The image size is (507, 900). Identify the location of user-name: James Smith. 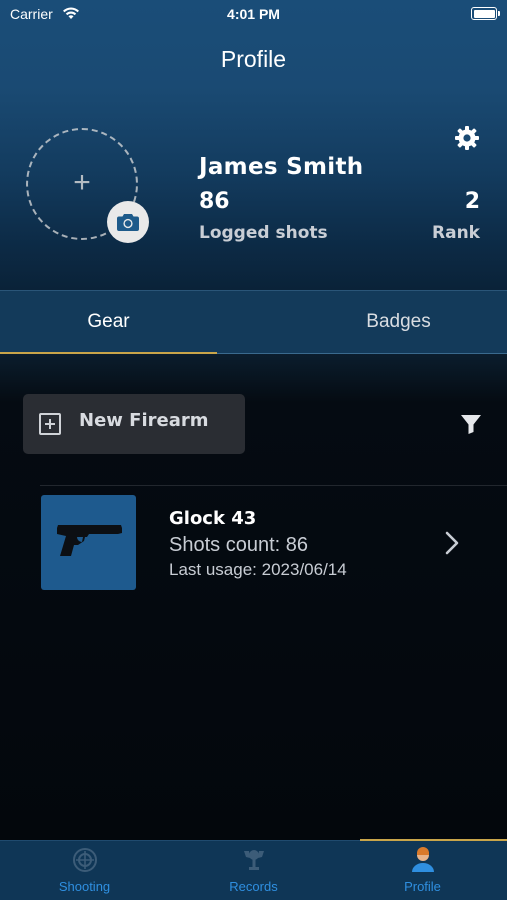
(281, 167).